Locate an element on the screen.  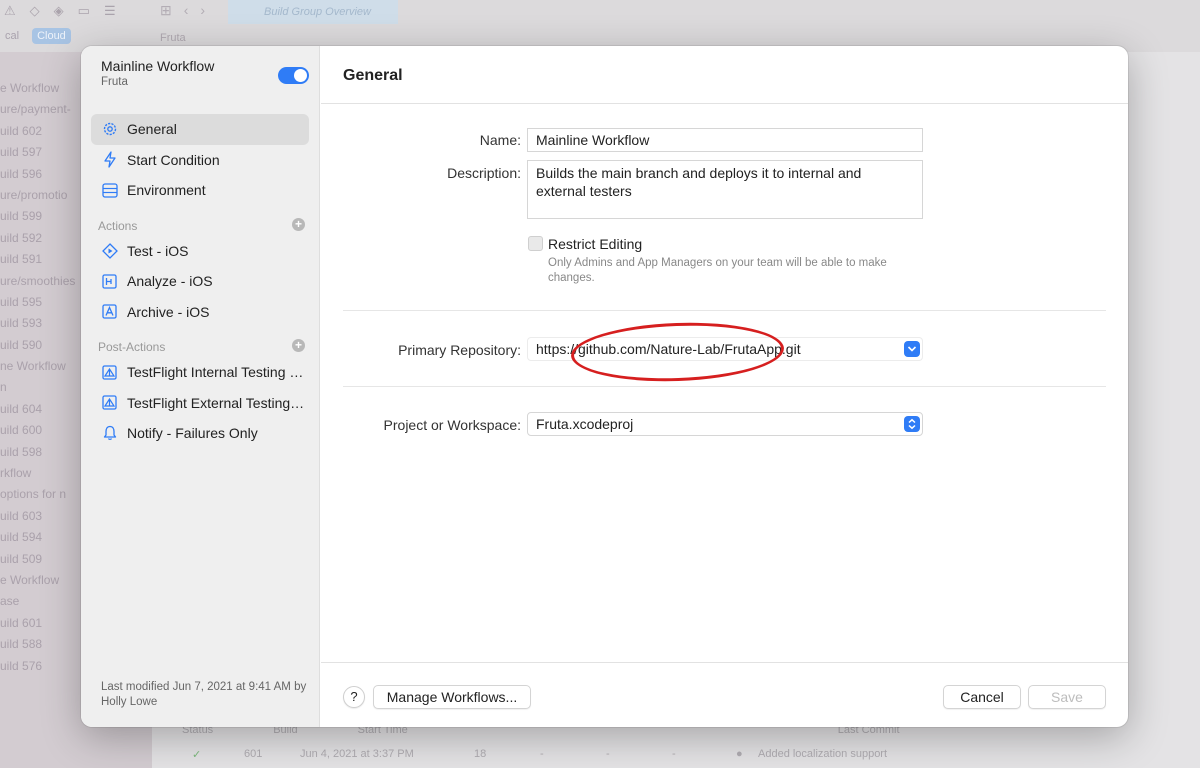
workflow-title: Mainline Workflow is located at coordinates (158, 66).